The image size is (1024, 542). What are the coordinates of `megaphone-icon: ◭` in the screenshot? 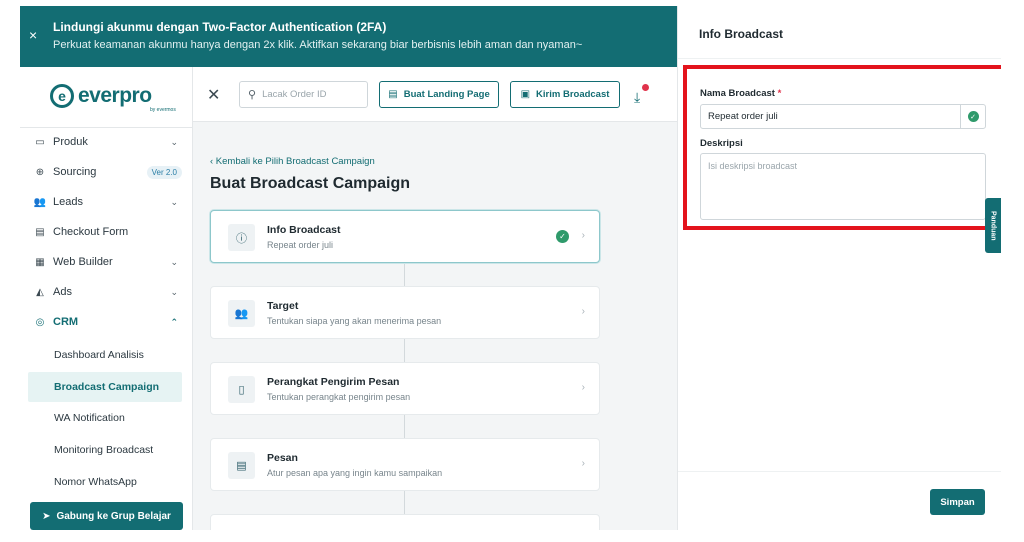 It's located at (40, 292).